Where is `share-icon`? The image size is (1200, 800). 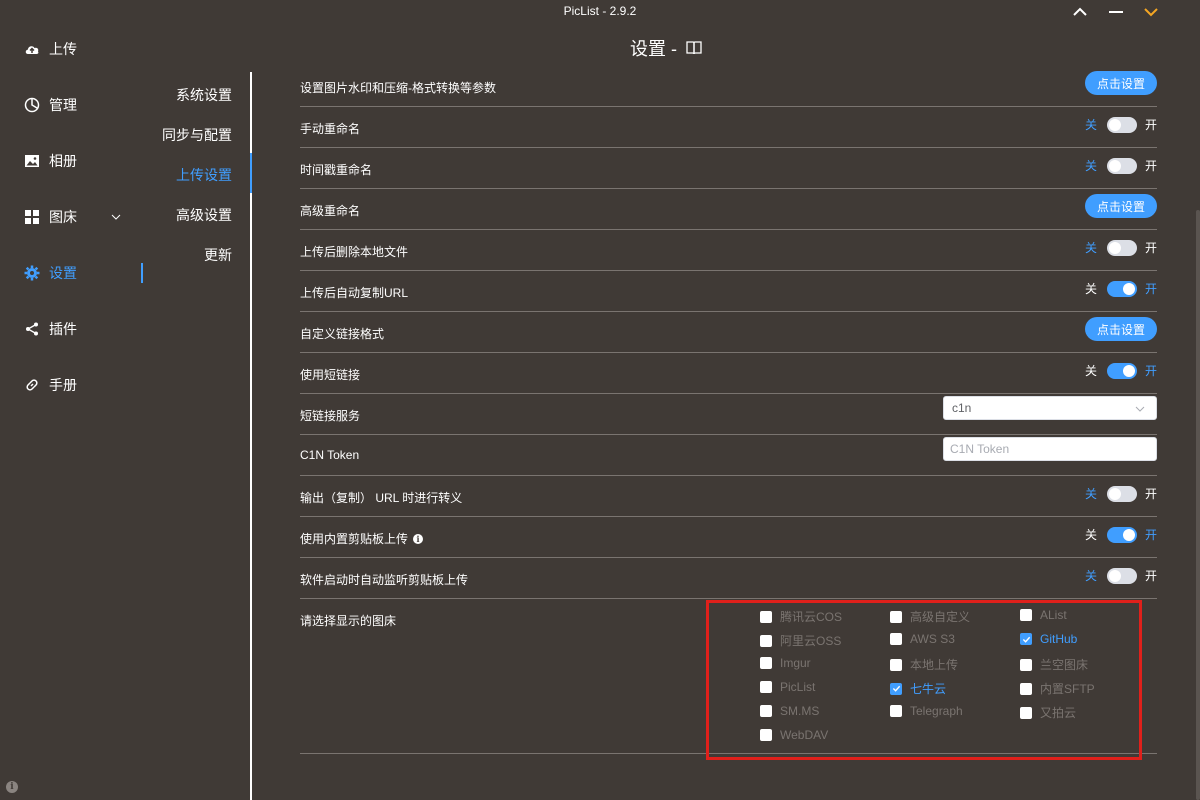
share-icon is located at coordinates (32, 329).